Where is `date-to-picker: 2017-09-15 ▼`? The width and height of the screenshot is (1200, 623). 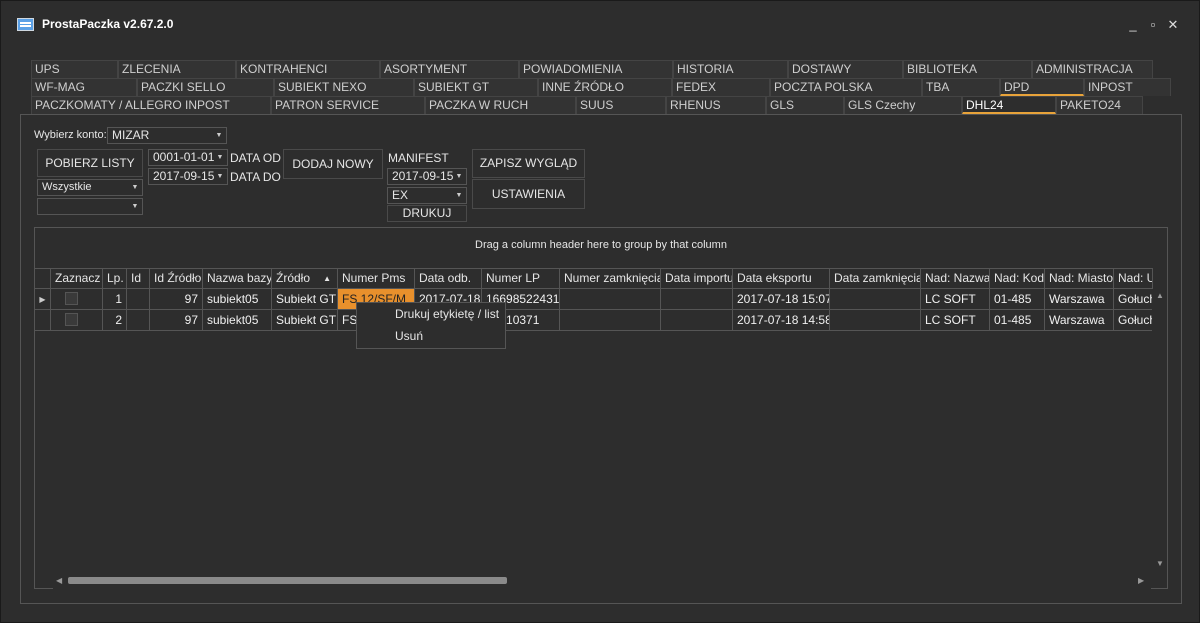
date-to-picker: 2017-09-15 ▼ is located at coordinates (188, 176).